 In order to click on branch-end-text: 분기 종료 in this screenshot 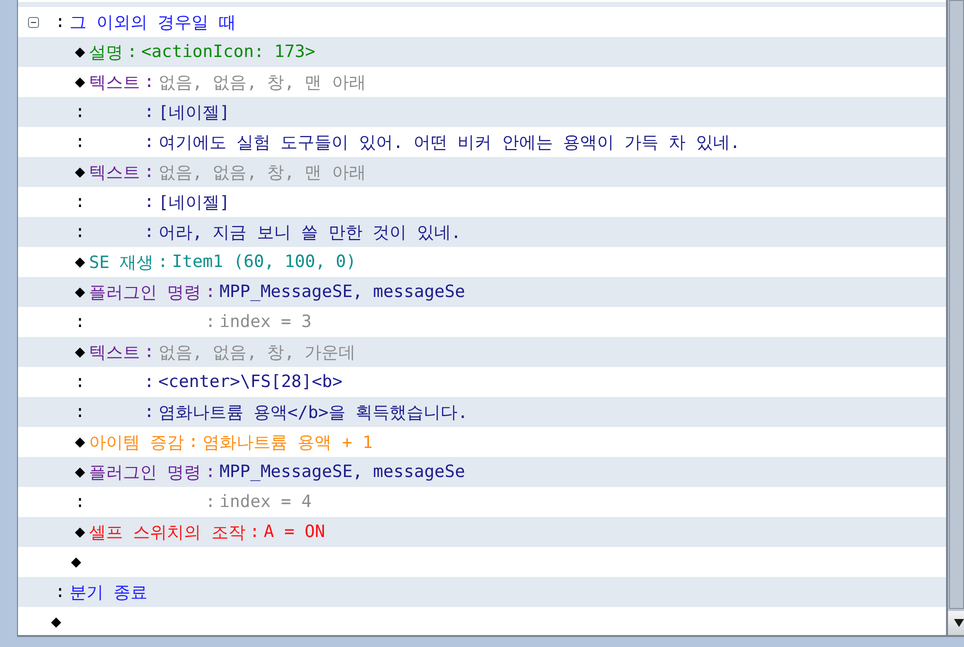, I will do `click(108, 593)`.